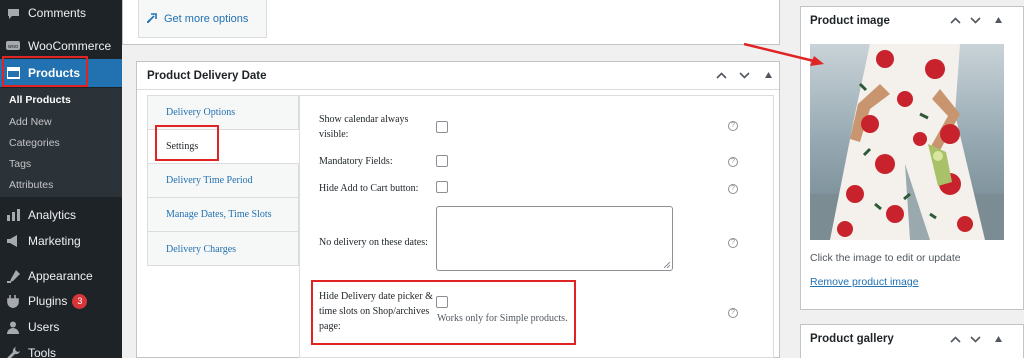 Image resolution: width=1024 pixels, height=358 pixels. Describe the element at coordinates (369, 188) in the screenshot. I see `label-hide-add-to-cart: Hide Add to Cart button:` at that location.